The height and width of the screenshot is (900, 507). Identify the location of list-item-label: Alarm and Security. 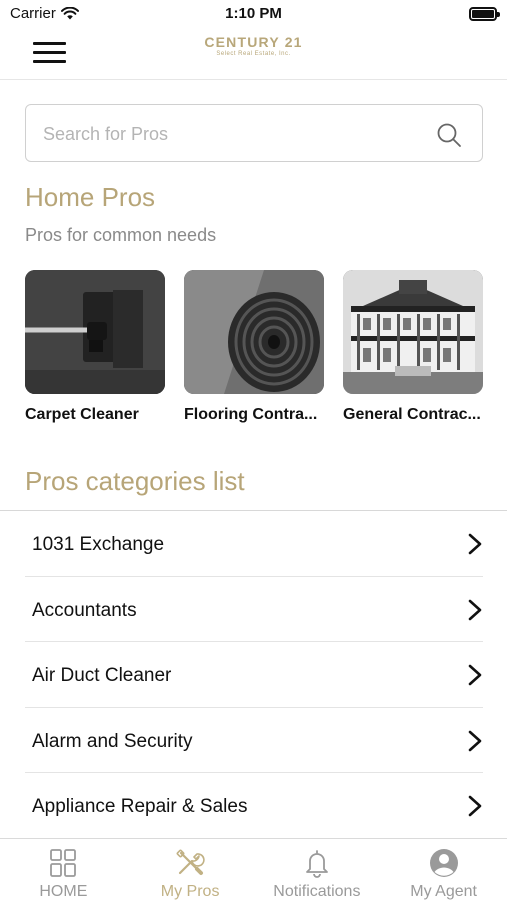
(112, 741).